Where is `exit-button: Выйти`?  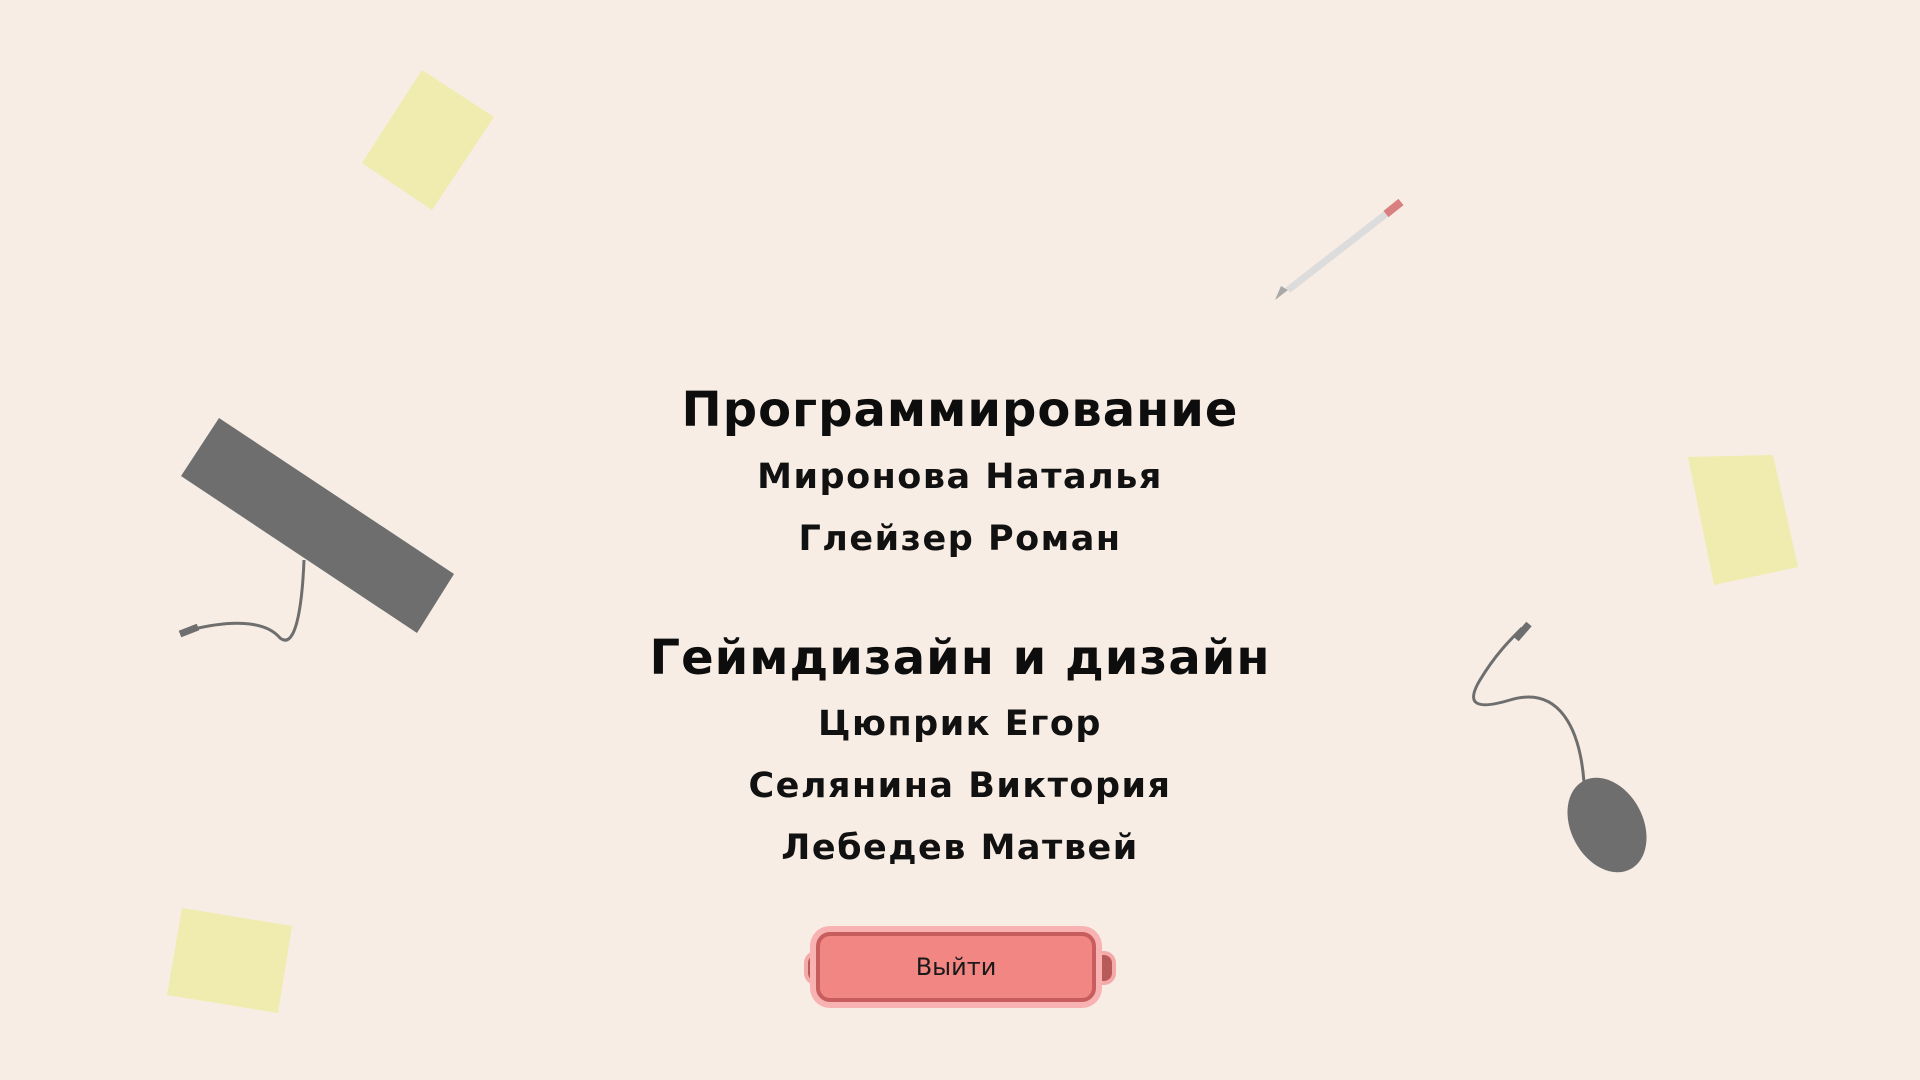
exit-button: Выйти is located at coordinates (956, 967).